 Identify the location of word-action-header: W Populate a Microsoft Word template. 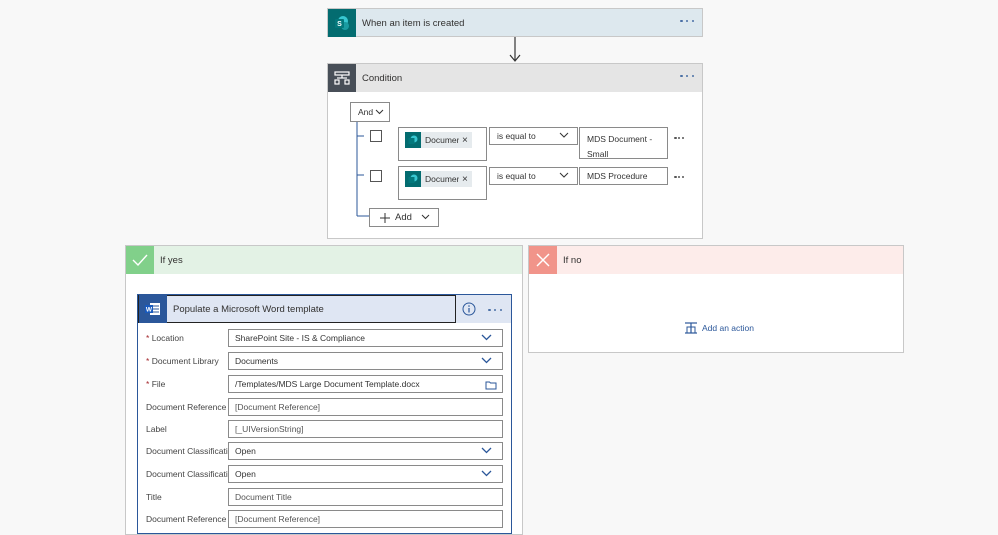
(297, 309).